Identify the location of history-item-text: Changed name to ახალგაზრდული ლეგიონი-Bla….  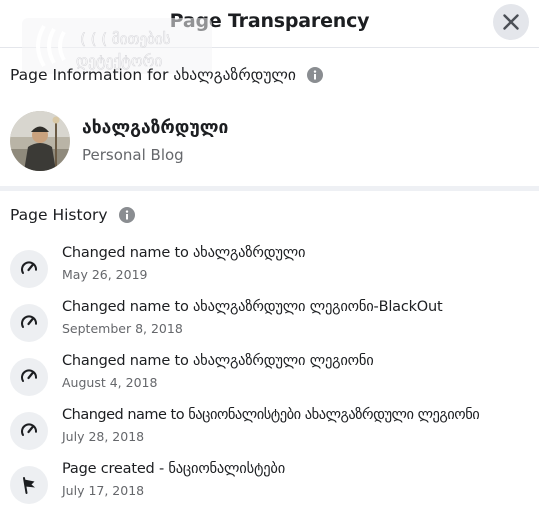
(252, 307).